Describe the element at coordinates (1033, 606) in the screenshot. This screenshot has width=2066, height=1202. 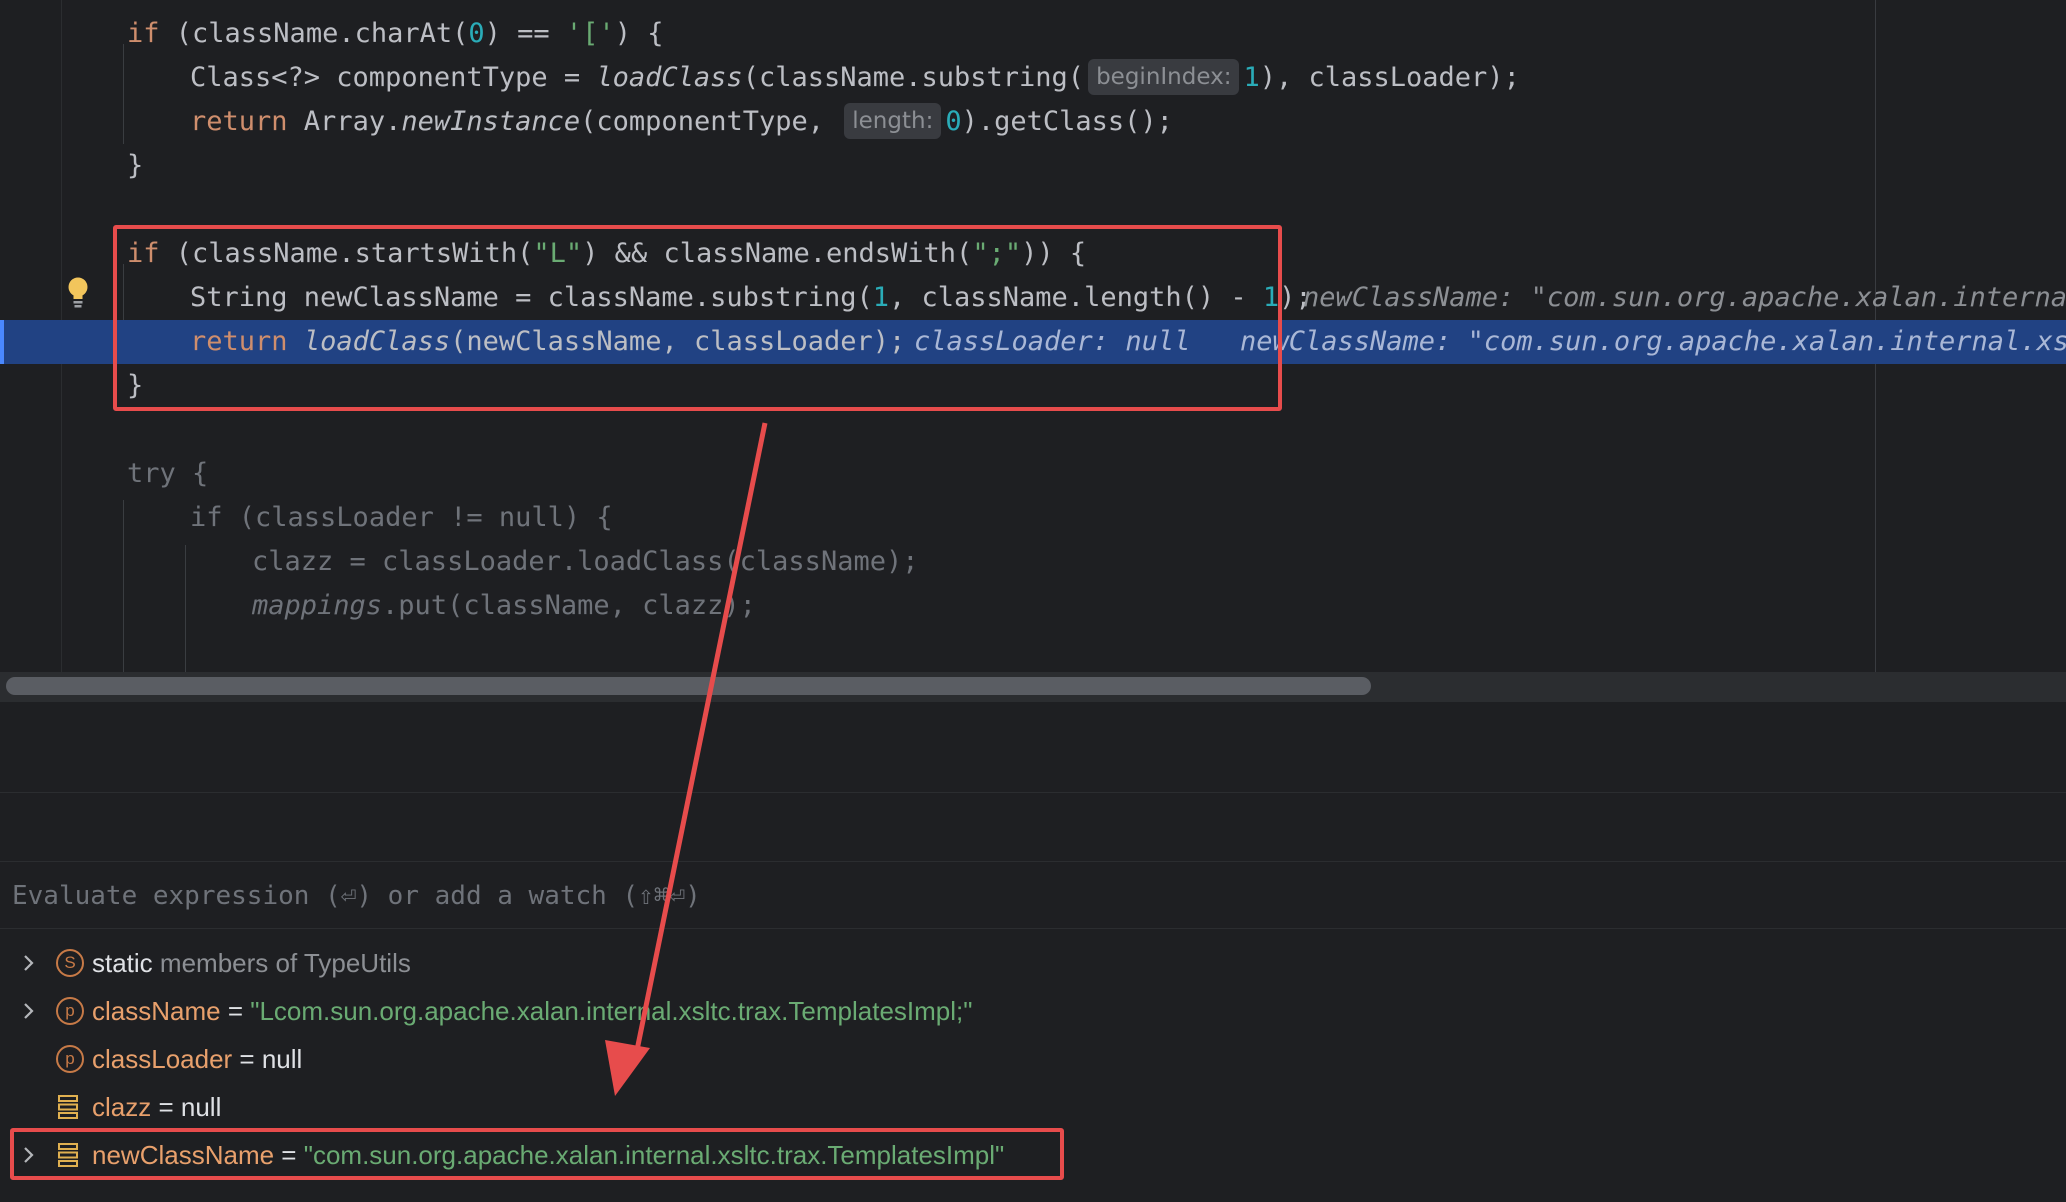
I see `code-line-14: mappings.put(className, clazz);` at that location.